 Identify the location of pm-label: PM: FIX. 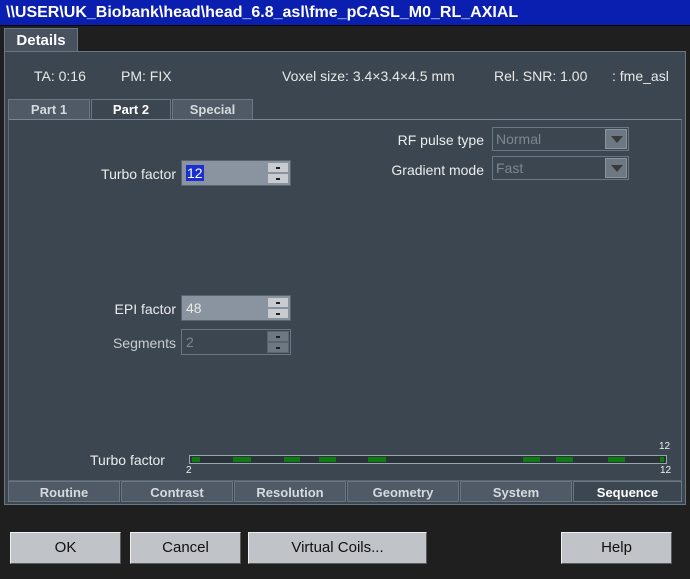
(146, 76).